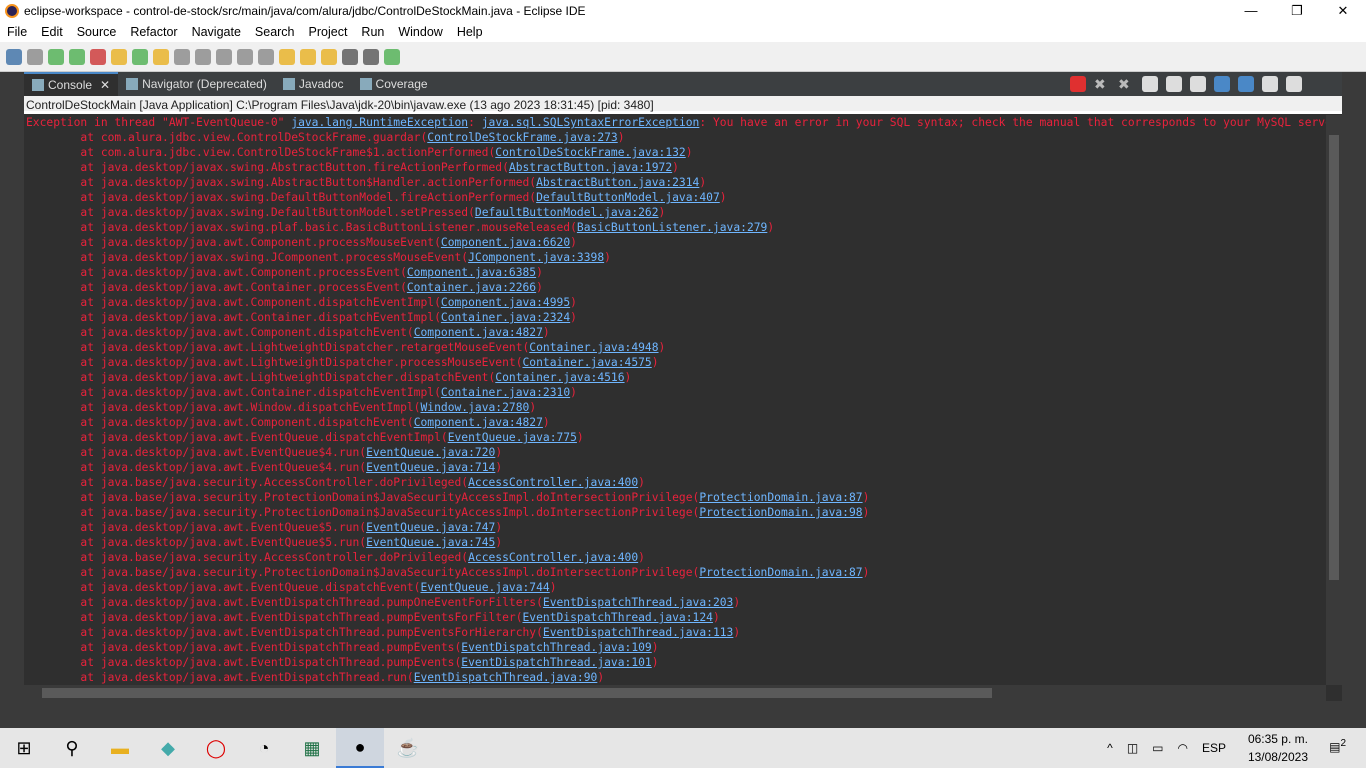 The image size is (1366, 768). I want to click on menu-navigate: Navigate, so click(216, 32).